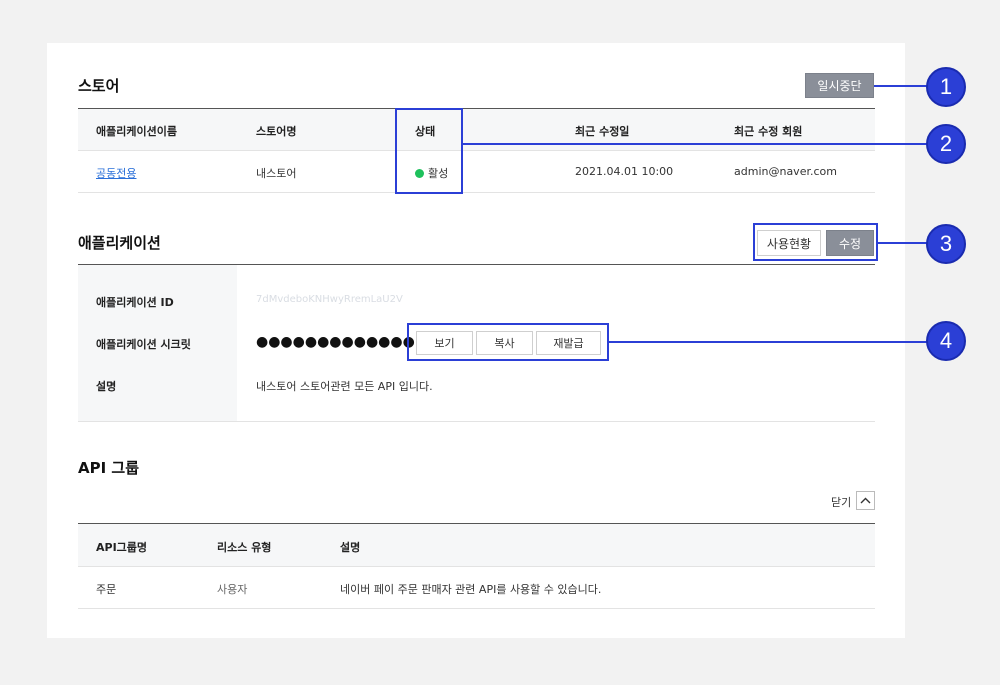  What do you see at coordinates (350, 547) in the screenshot?
I see `api-col-description: 설명` at bounding box center [350, 547].